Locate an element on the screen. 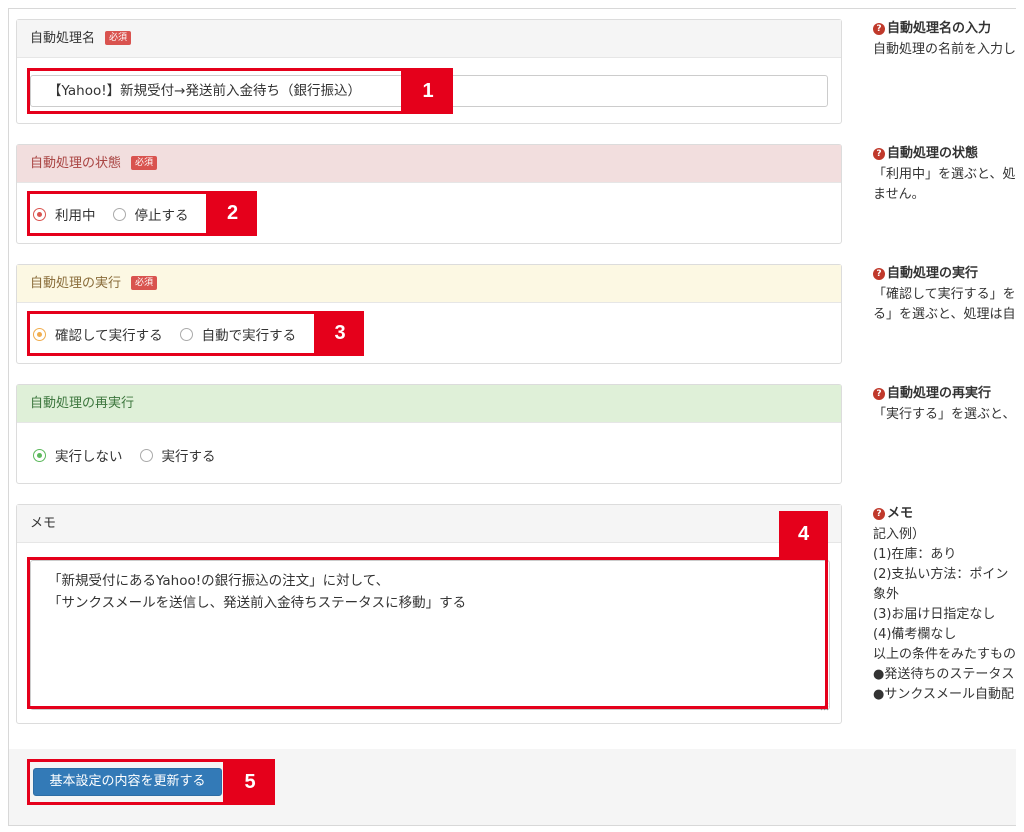  help-rerun: ? 自動処理の再実行 「実行する」を選ぶと、 is located at coordinates (948, 404).